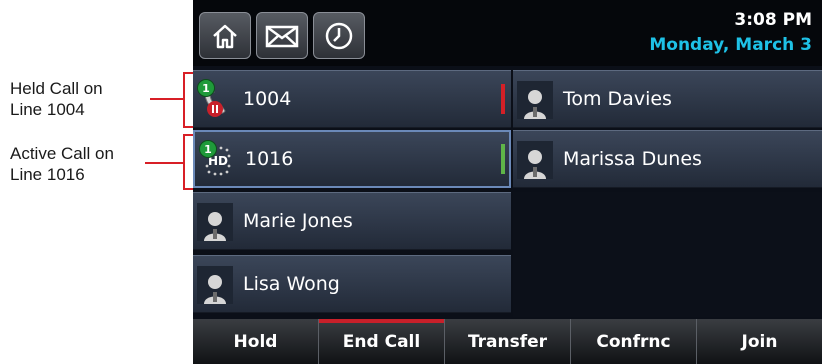 The image size is (822, 364). What do you see at coordinates (256, 341) in the screenshot?
I see `hold-softkey: Hold` at bounding box center [256, 341].